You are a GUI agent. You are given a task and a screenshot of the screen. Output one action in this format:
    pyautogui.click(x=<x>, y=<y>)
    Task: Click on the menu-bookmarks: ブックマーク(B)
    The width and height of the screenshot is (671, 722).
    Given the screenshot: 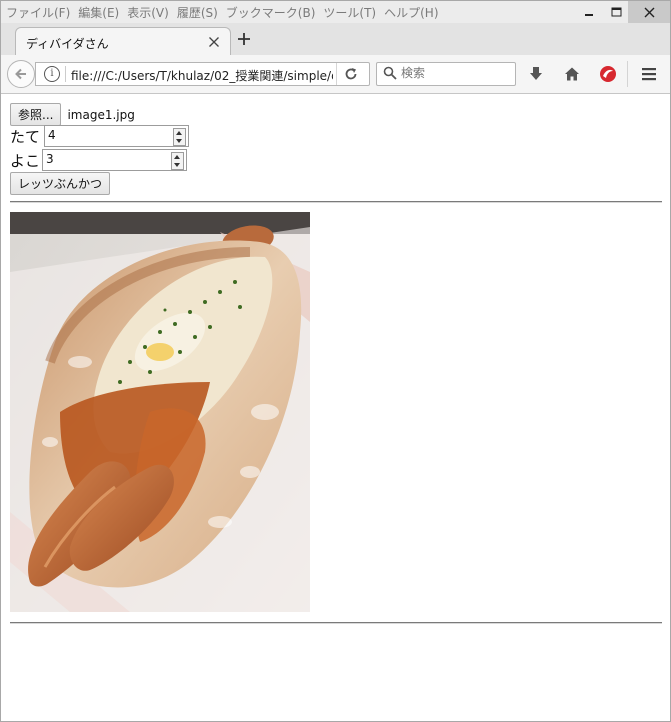 What is the action you would take?
    pyautogui.click(x=271, y=12)
    